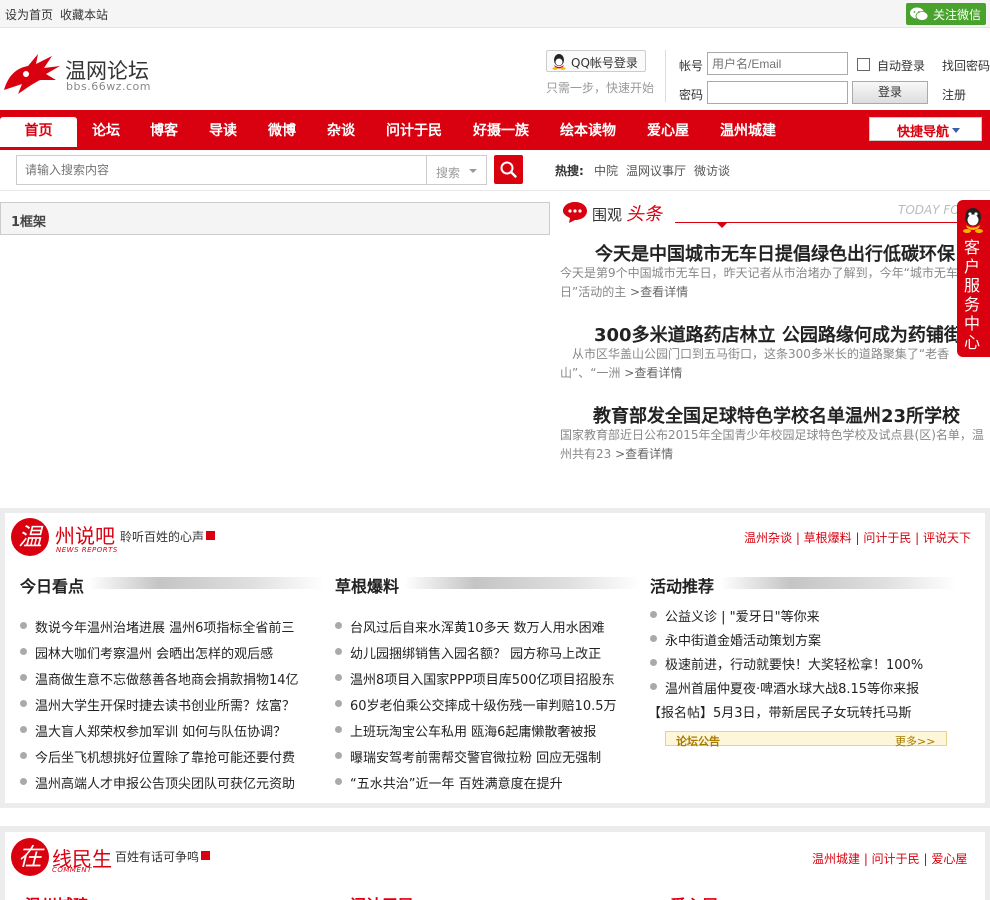 This screenshot has width=990, height=900. I want to click on list-item-text: 今后坐飞机想挑好位置除了靠抢可能还要付费, so click(165, 758).